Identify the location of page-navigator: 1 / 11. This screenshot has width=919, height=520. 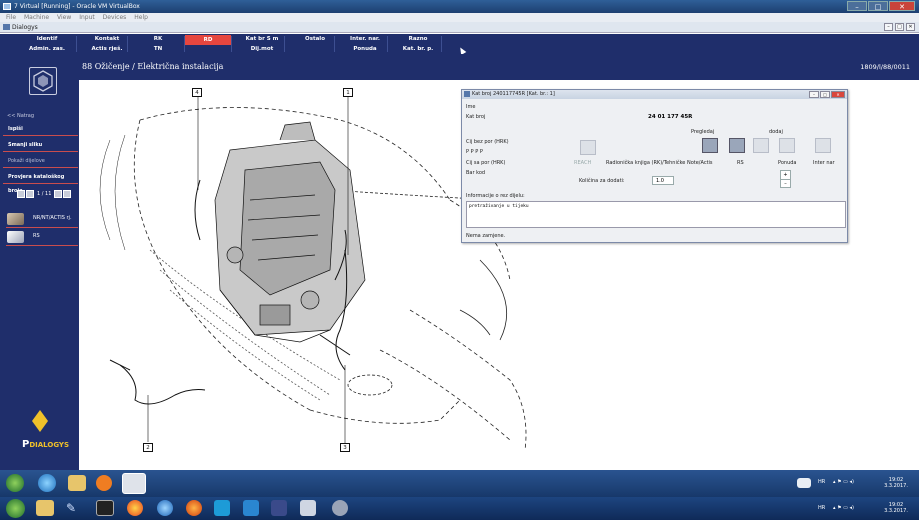
(44, 194).